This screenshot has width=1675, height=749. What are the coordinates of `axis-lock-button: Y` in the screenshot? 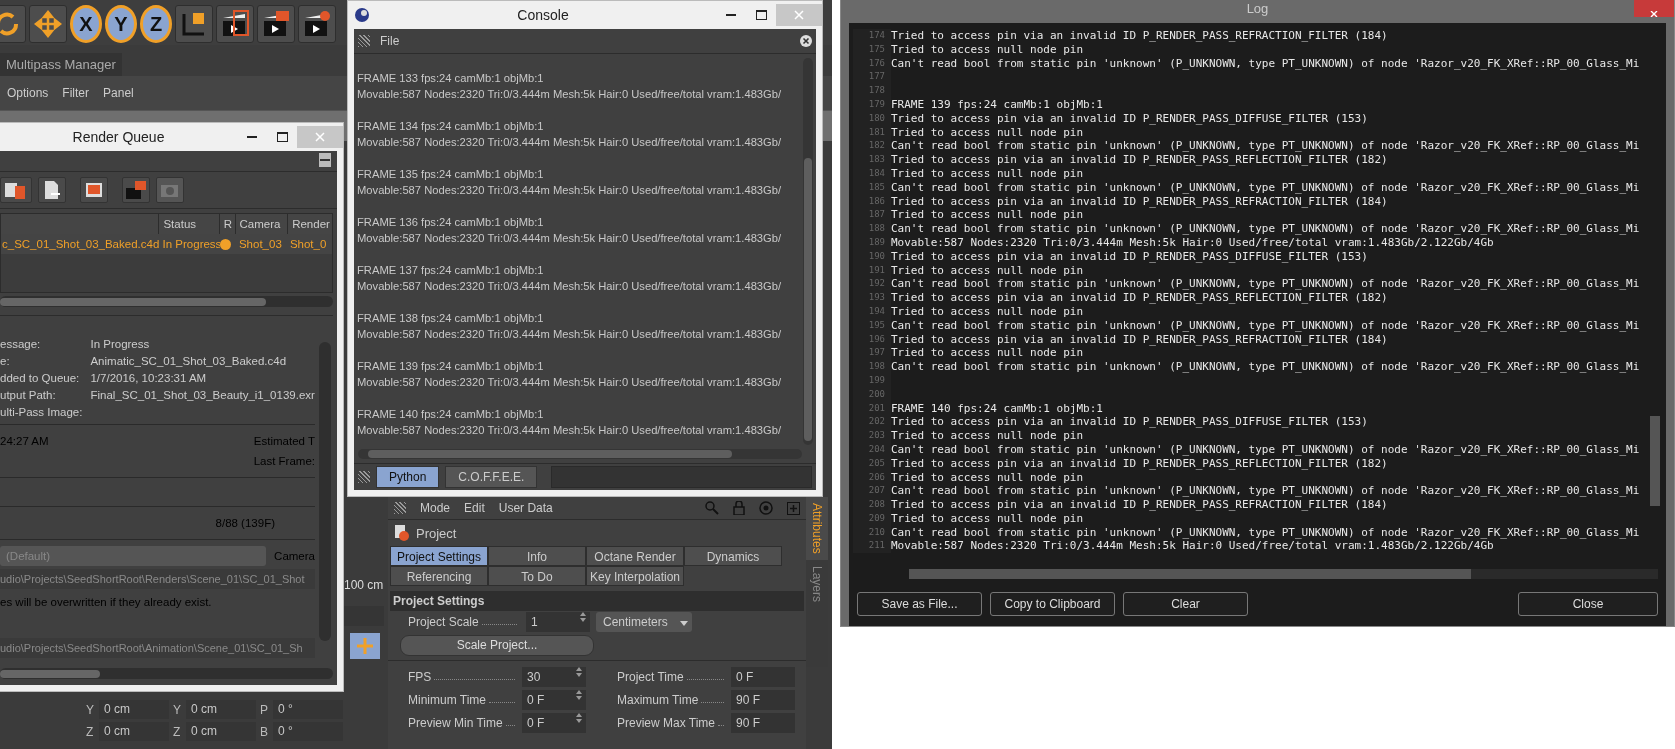 It's located at (121, 24).